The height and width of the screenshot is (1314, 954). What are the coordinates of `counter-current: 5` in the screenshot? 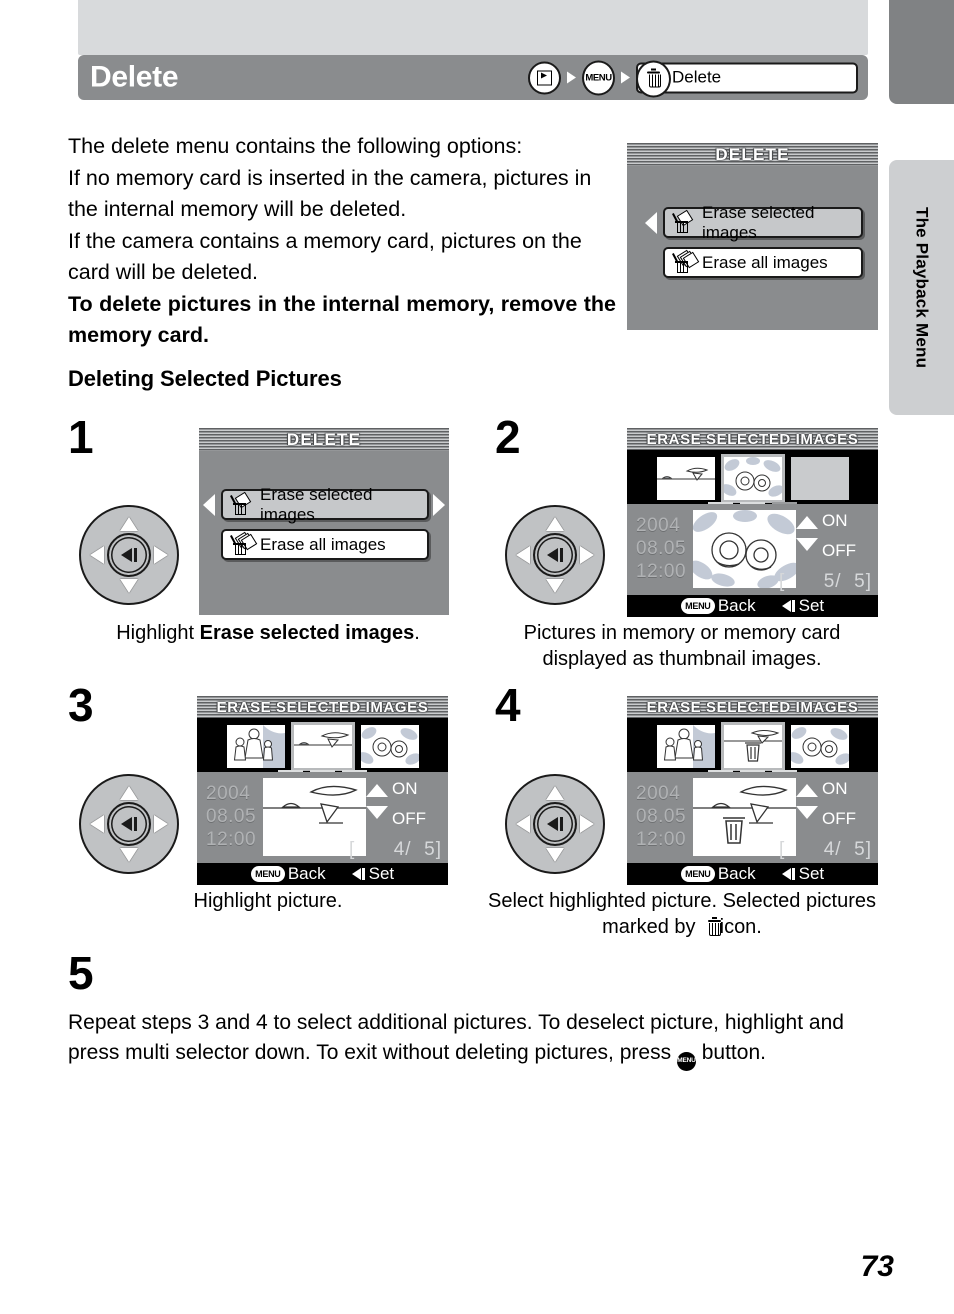 It's located at (829, 581).